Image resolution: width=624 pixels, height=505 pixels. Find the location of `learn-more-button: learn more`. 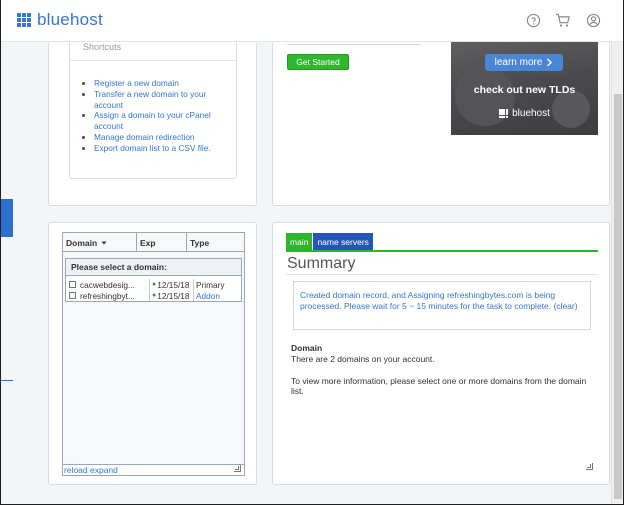

learn-more-button: learn more is located at coordinates (524, 62).